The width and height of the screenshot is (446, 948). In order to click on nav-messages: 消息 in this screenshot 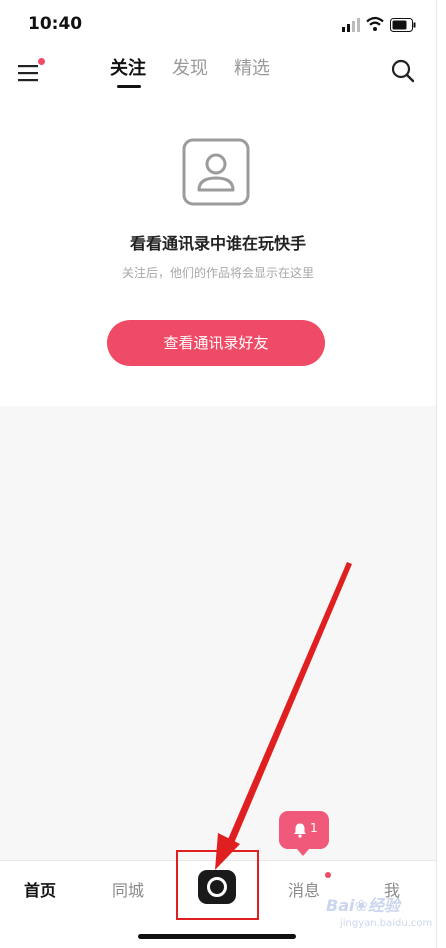, I will do `click(304, 889)`.